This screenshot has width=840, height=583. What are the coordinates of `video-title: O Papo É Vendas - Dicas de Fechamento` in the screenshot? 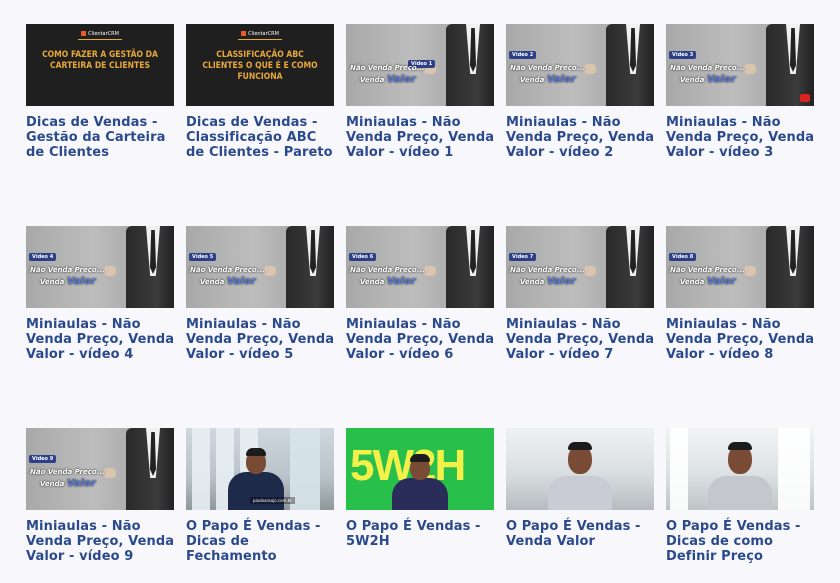 It's located at (261, 541).